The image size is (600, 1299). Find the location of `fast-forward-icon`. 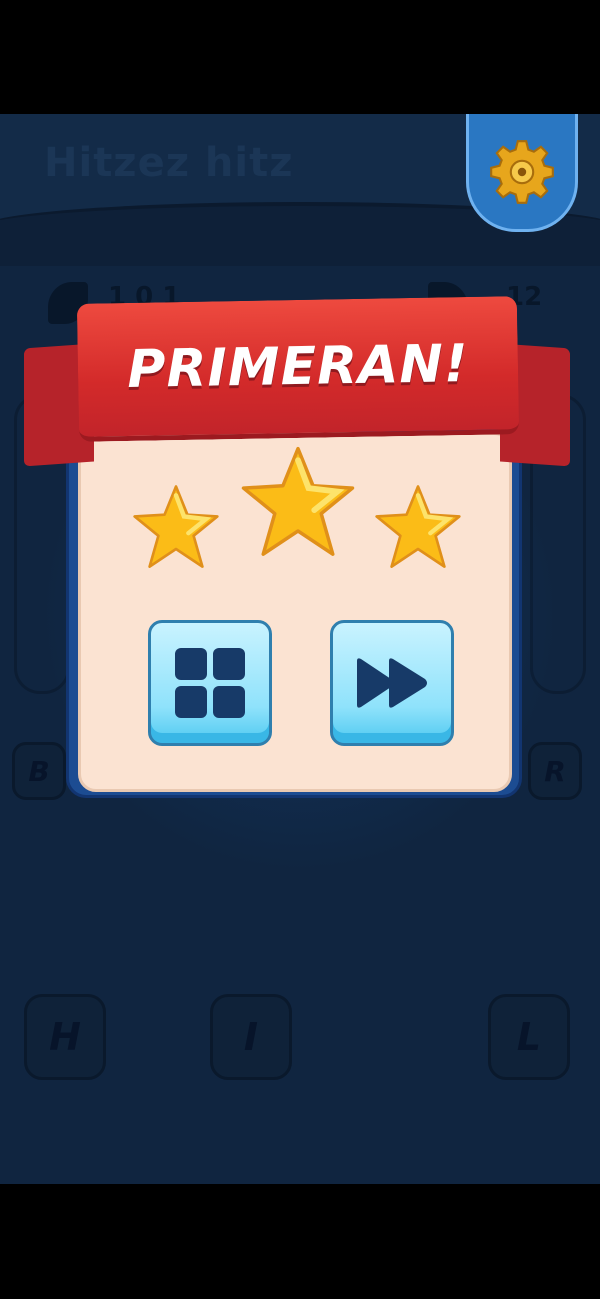

fast-forward-icon is located at coordinates (392, 683).